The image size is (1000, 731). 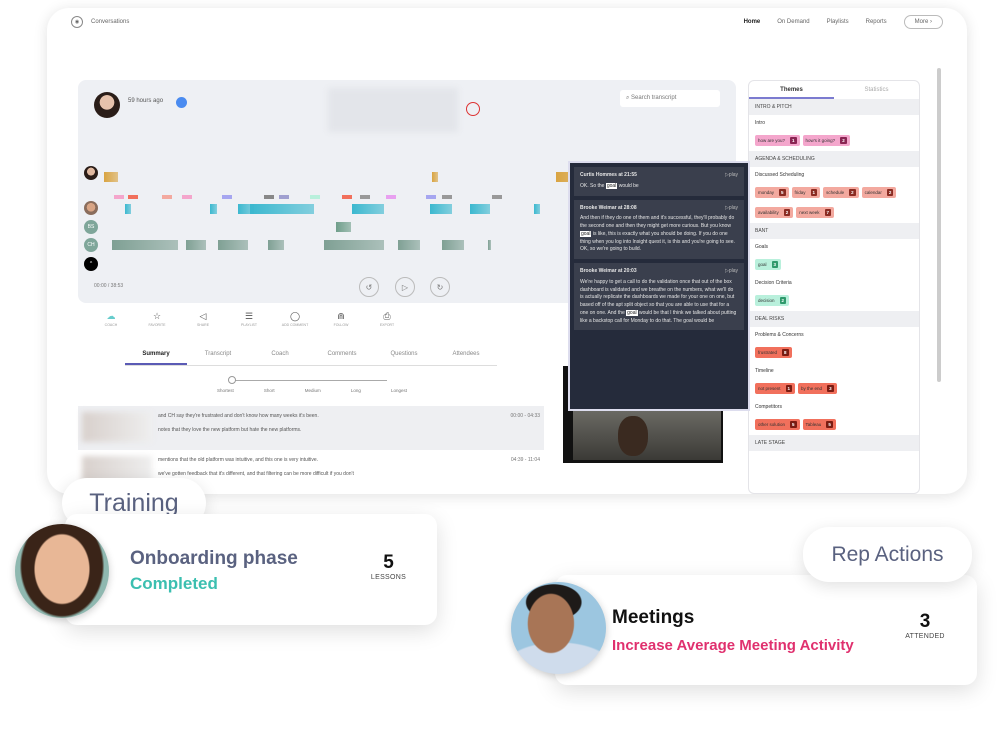 What do you see at coordinates (923, 22) in the screenshot?
I see `more-button: More ›` at bounding box center [923, 22].